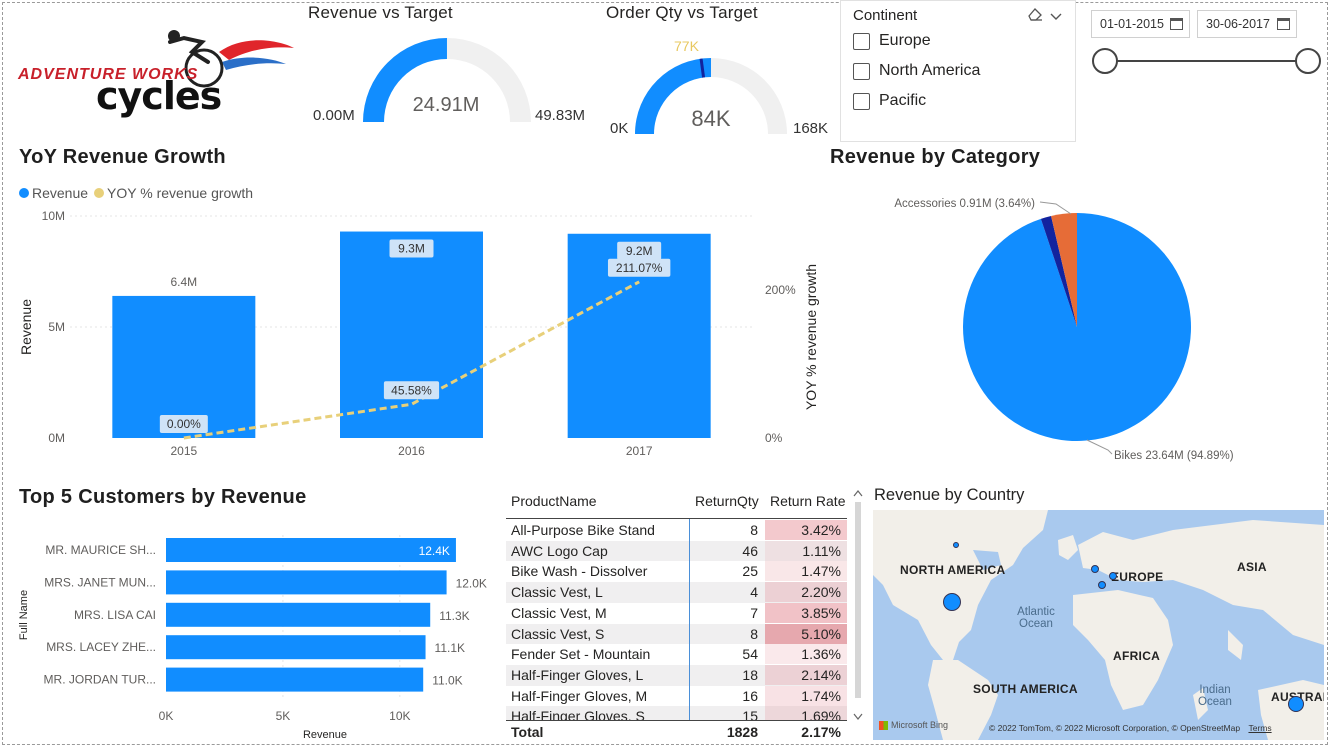  Describe the element at coordinates (1296, 704) in the screenshot. I see `map-bubble-australia` at that location.